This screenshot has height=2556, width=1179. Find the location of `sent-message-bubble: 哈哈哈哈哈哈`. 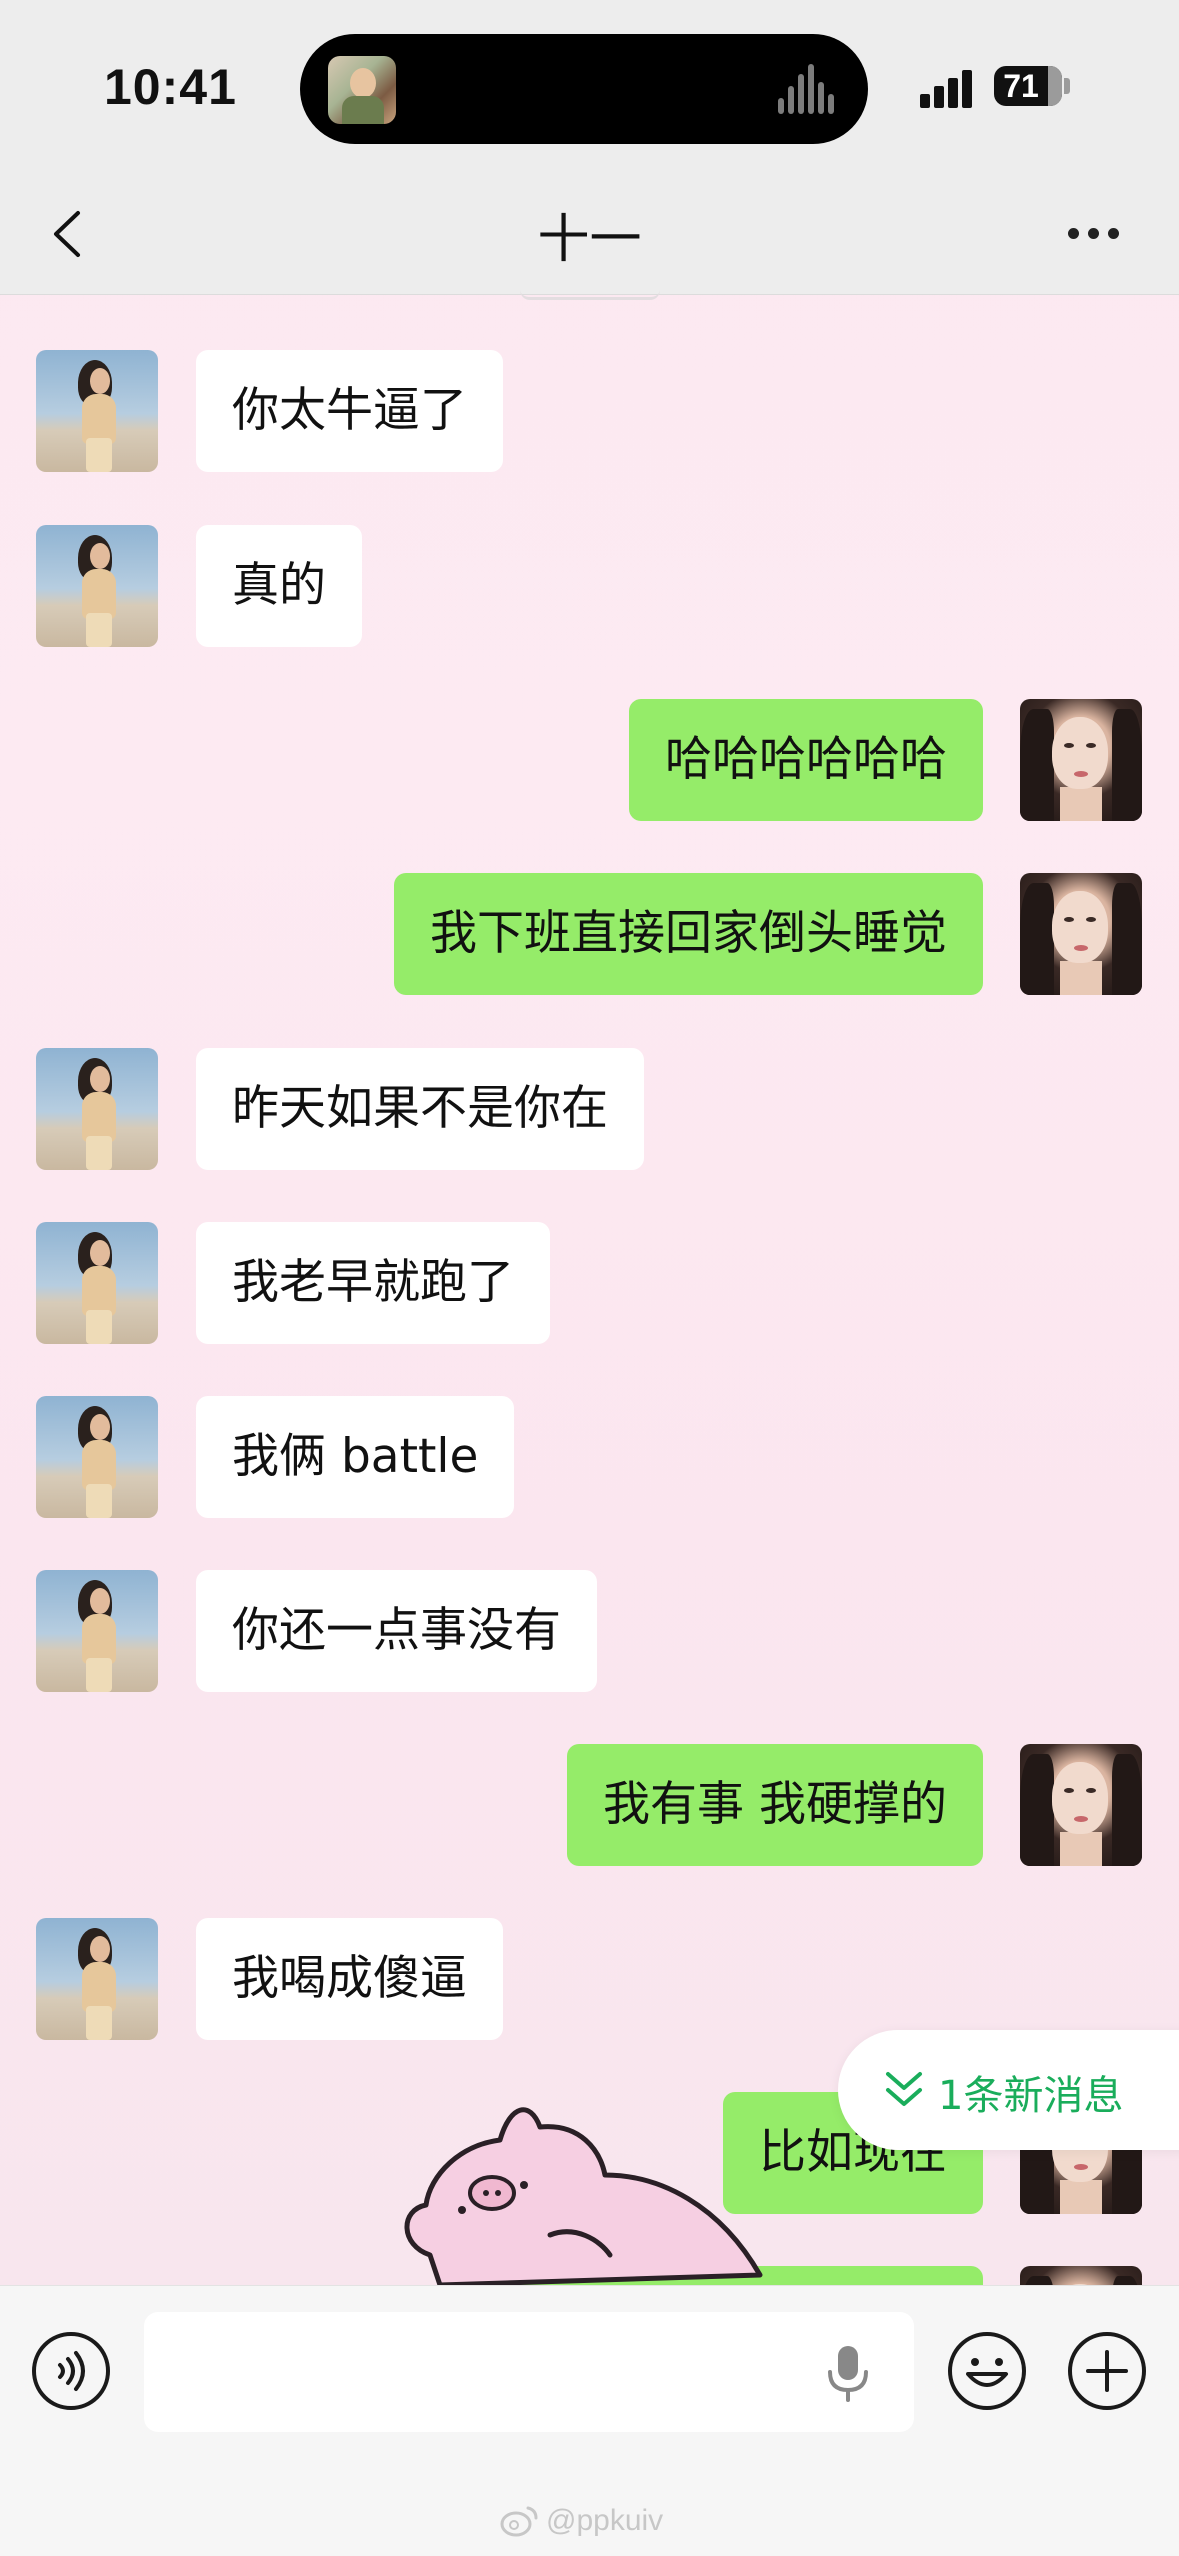

sent-message-bubble: 哈哈哈哈哈哈 is located at coordinates (806, 760).